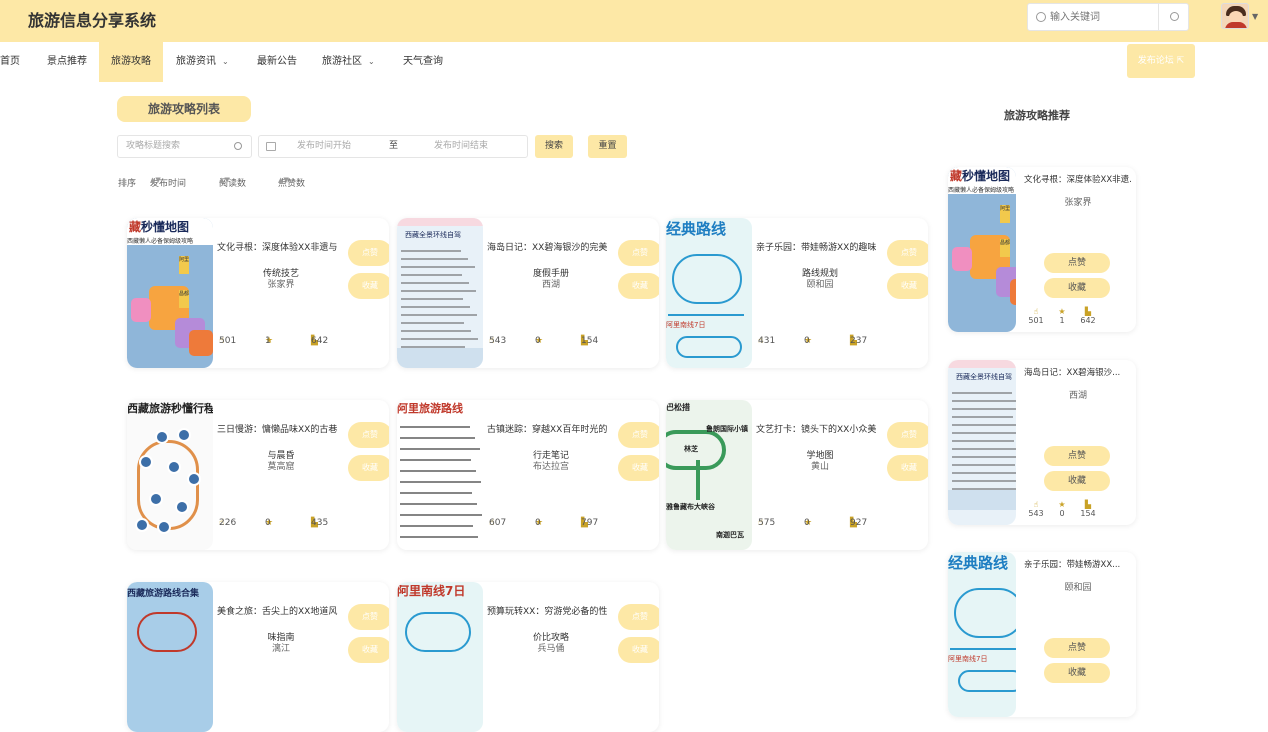  Describe the element at coordinates (634, 21) in the screenshot. I see `top-bar: 旅游信息分享系统 ▼` at that location.